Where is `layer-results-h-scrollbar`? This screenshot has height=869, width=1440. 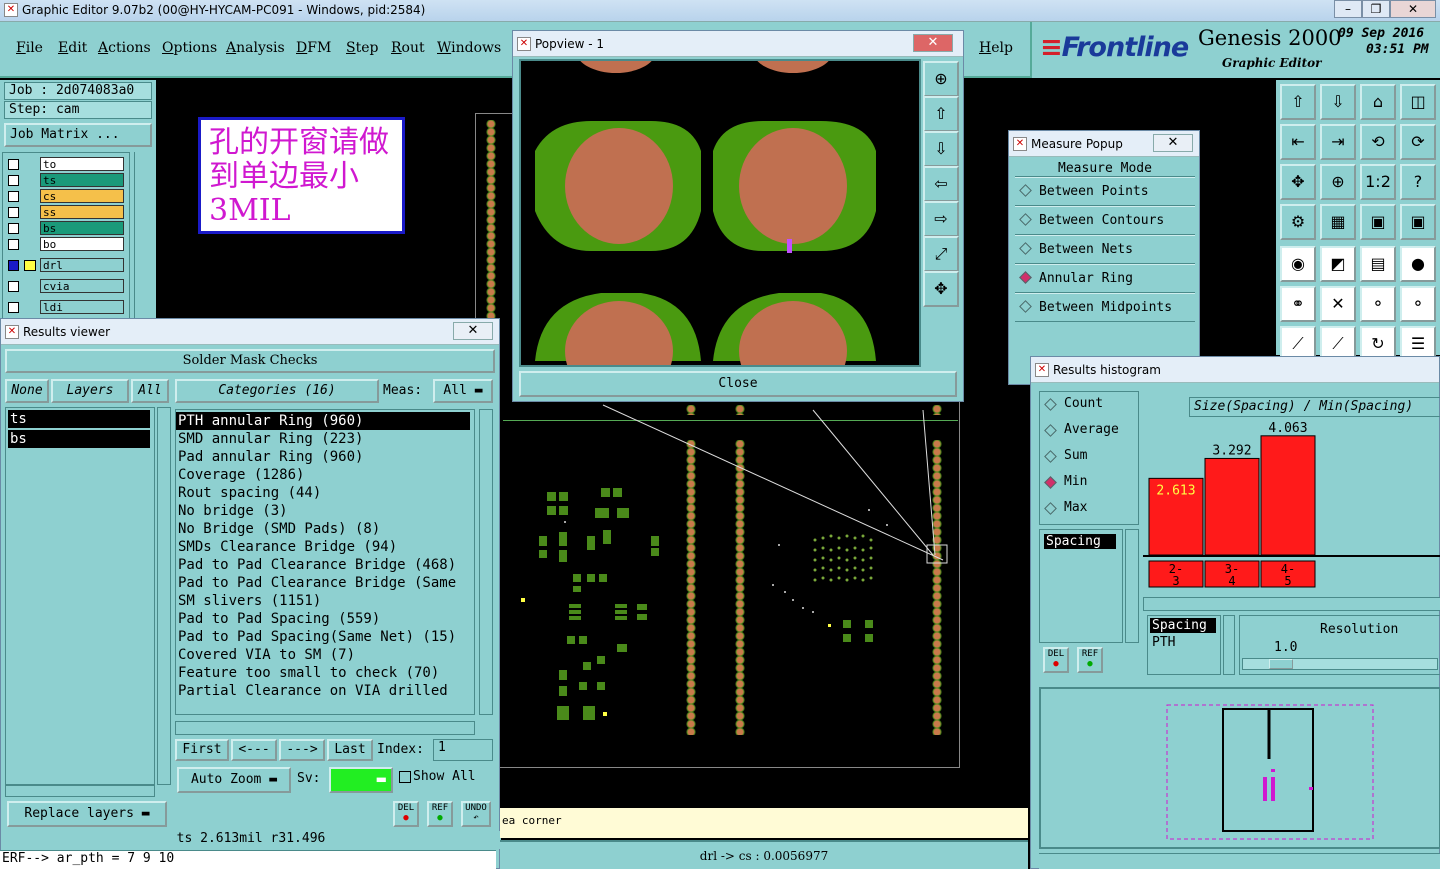 layer-results-h-scrollbar is located at coordinates (80, 791).